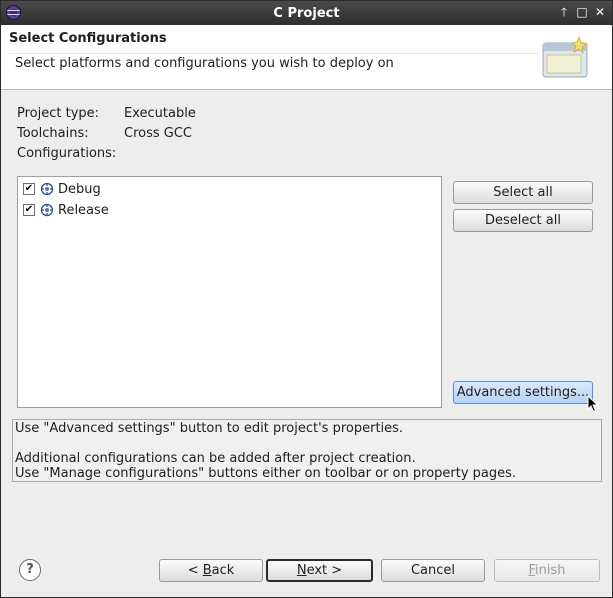 This screenshot has width=613, height=598. Describe the element at coordinates (158, 133) in the screenshot. I see `toolchains-value: Cross GCC` at that location.